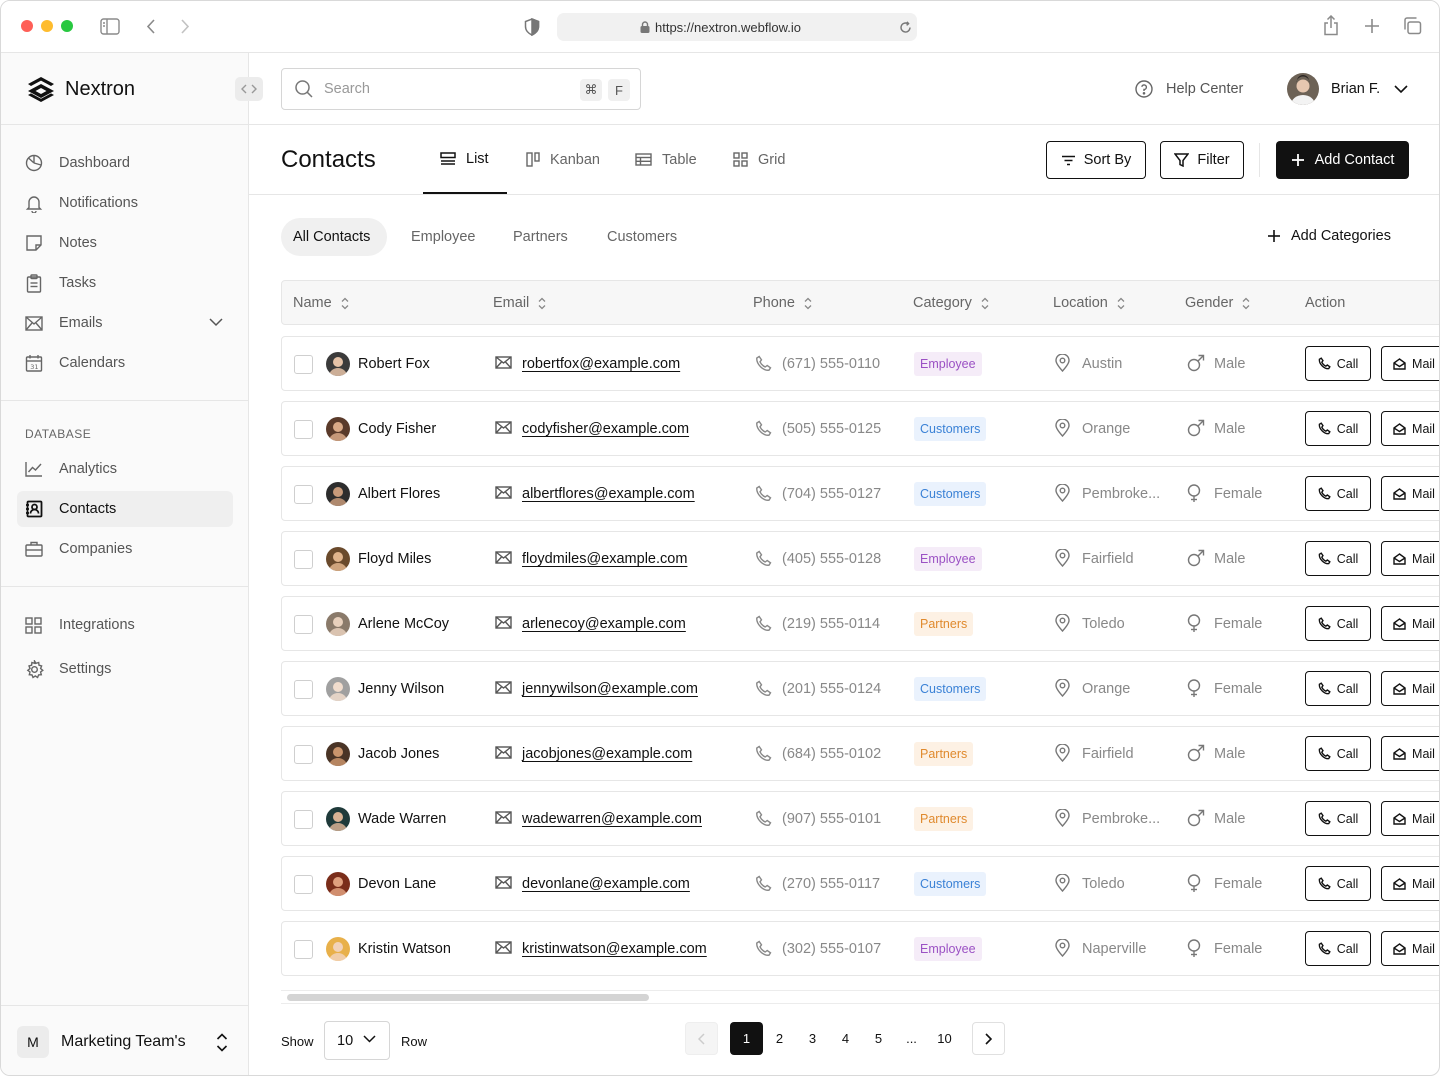  I want to click on chevron-up-down-icon, so click(222, 1042).